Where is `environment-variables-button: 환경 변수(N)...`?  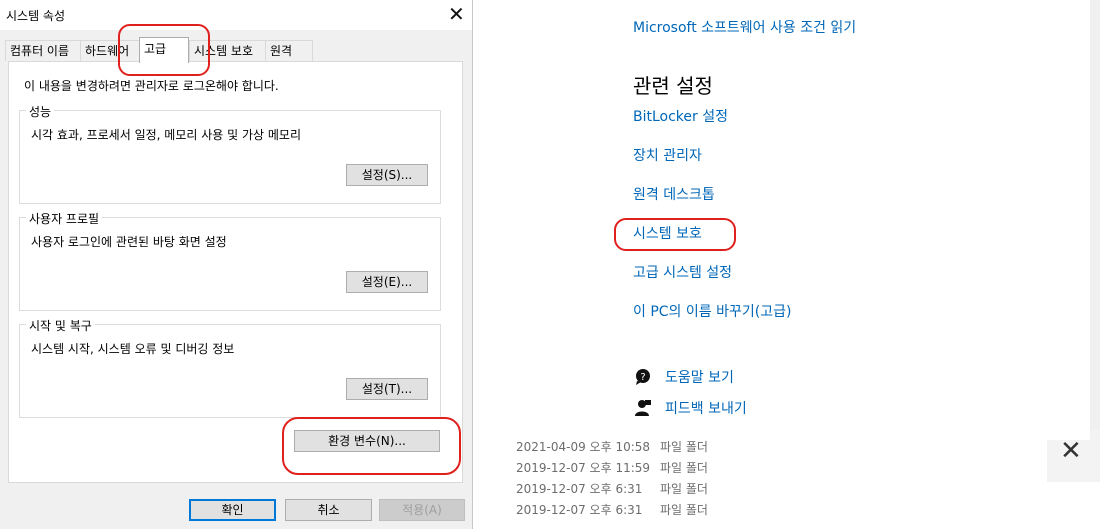 environment-variables-button: 환경 변수(N)... is located at coordinates (367, 441).